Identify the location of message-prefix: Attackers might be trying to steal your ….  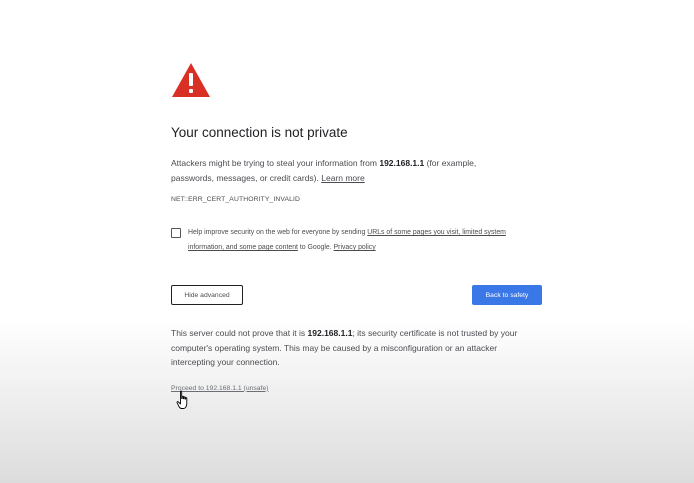
(275, 163).